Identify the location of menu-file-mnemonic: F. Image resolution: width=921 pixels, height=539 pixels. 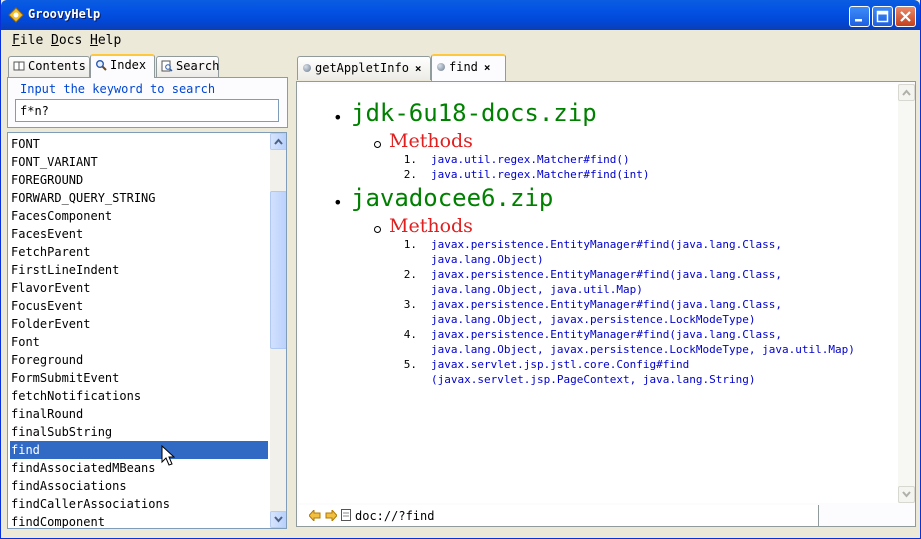
(16, 40).